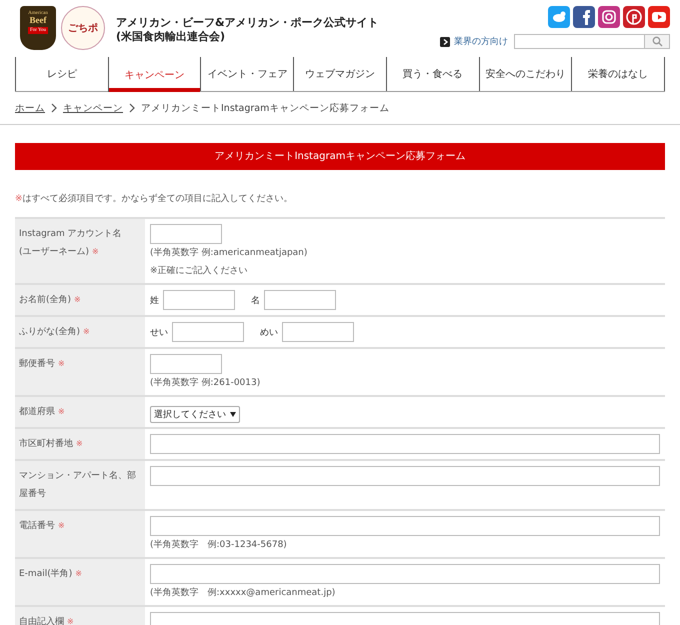  I want to click on gochipo-logo: ごちポ, so click(83, 28).